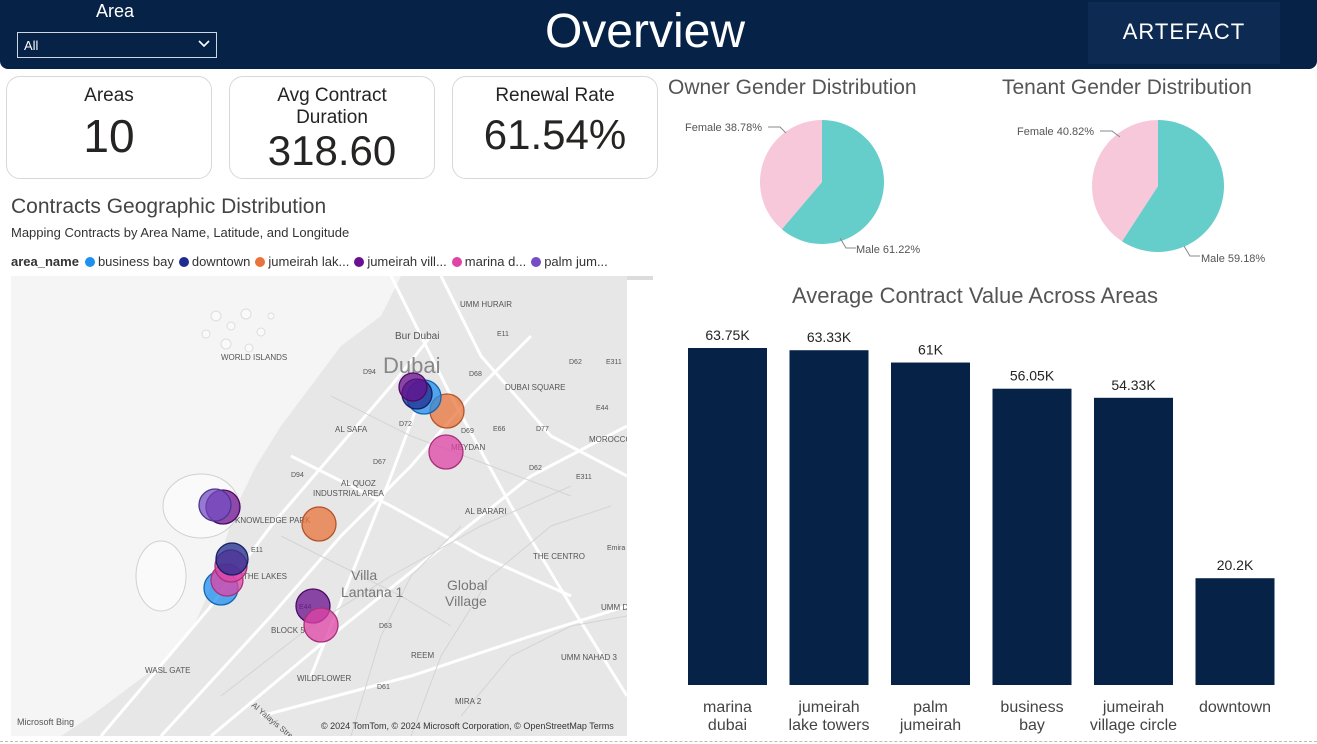 Image resolution: width=1317 pixels, height=744 pixels. Describe the element at coordinates (608, 439) in the screenshot. I see `svg-text: MOROCCO` at that location.